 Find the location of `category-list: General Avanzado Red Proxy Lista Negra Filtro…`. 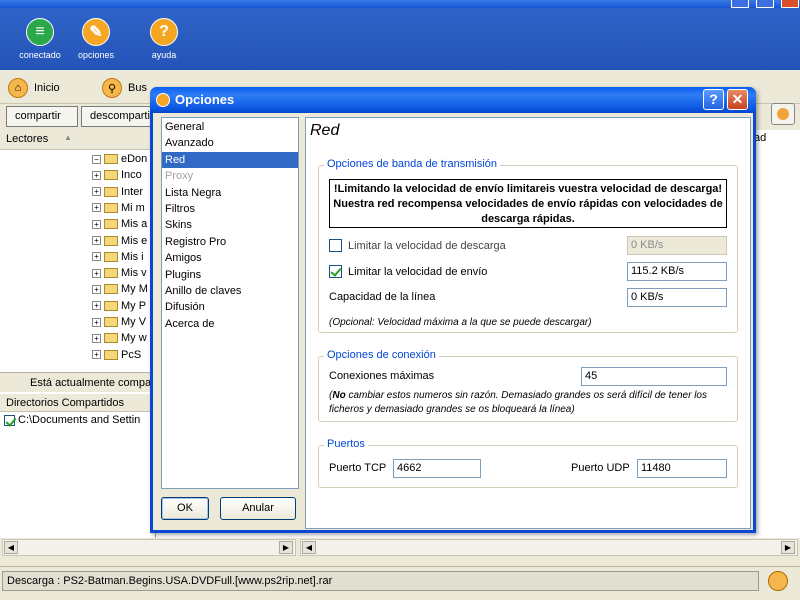

category-list: General Avanzado Red Proxy Lista Negra Filtro… is located at coordinates (230, 303).